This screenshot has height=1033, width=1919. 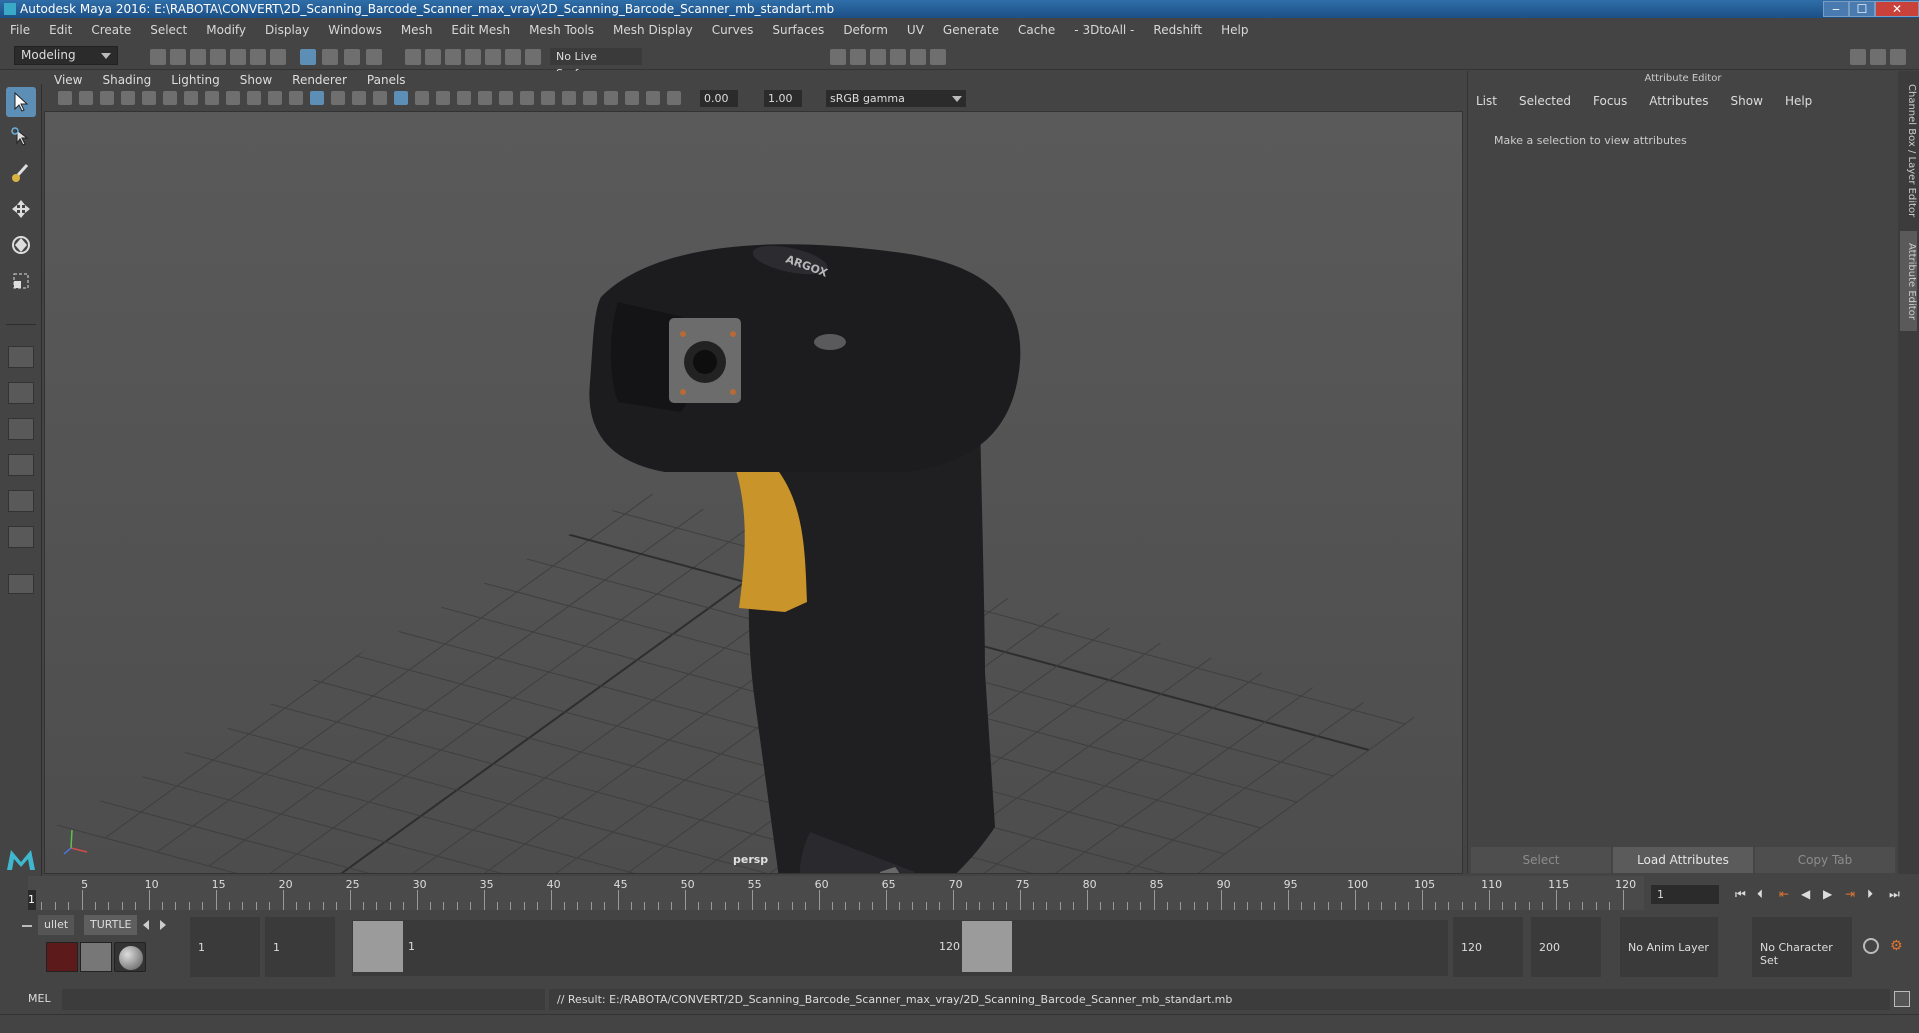 I want to click on attribute-menu-item: List, so click(x=1486, y=101).